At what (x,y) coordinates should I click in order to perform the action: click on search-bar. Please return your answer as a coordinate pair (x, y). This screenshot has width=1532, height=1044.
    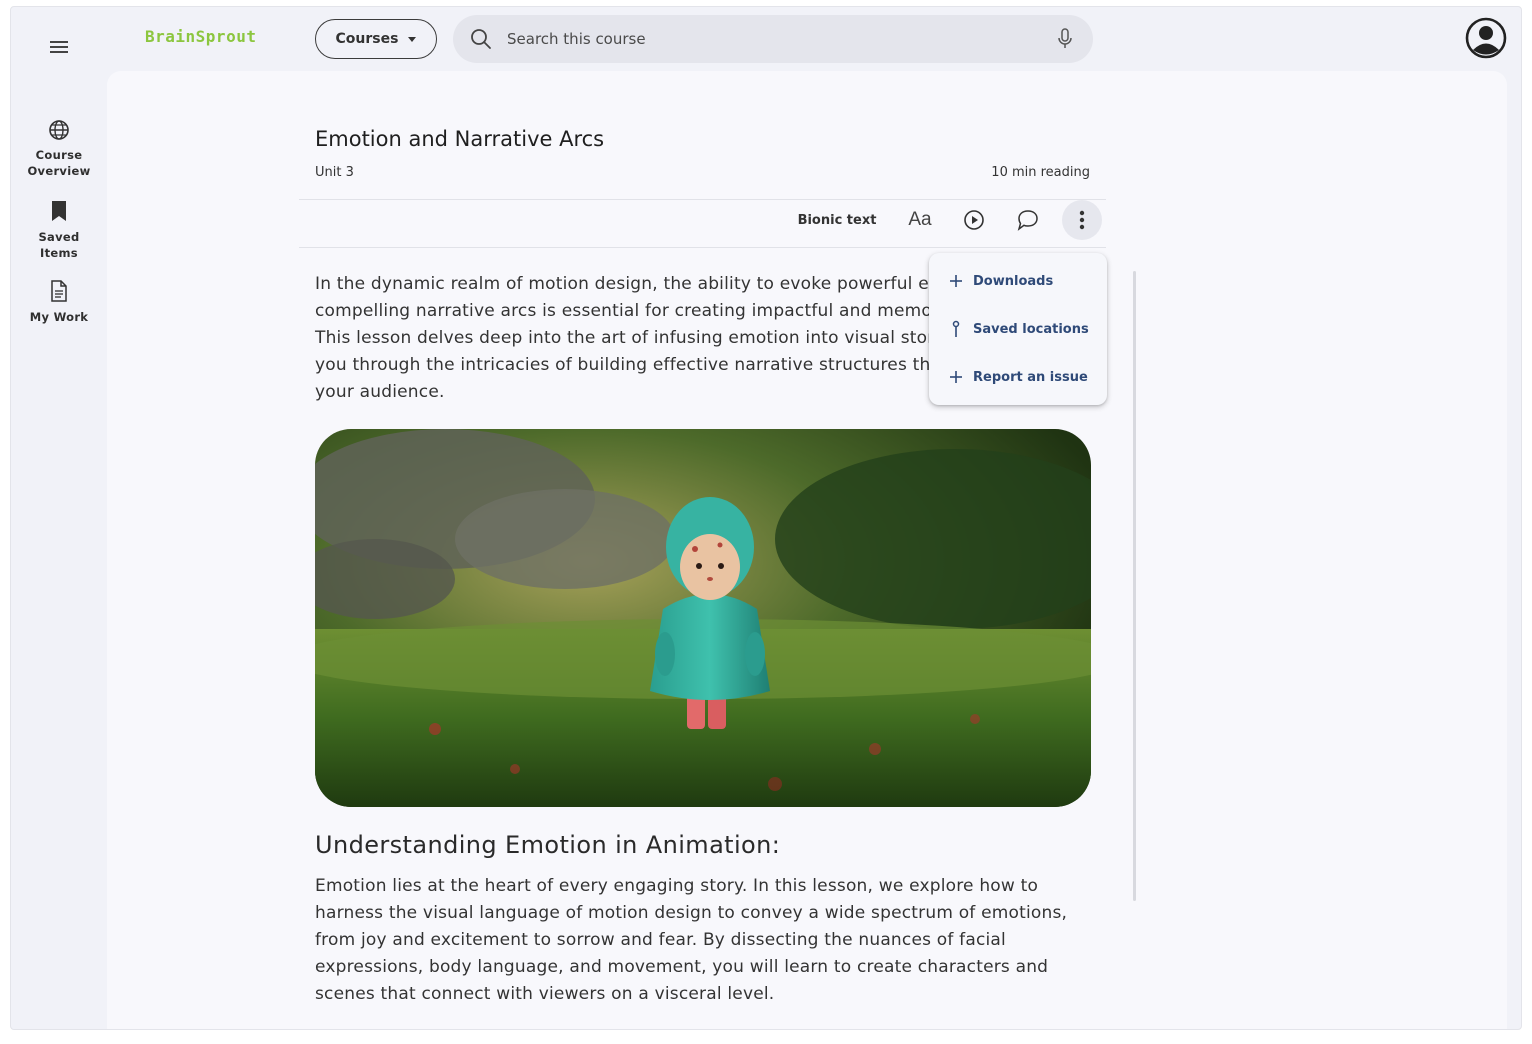
    Looking at the image, I should click on (773, 39).